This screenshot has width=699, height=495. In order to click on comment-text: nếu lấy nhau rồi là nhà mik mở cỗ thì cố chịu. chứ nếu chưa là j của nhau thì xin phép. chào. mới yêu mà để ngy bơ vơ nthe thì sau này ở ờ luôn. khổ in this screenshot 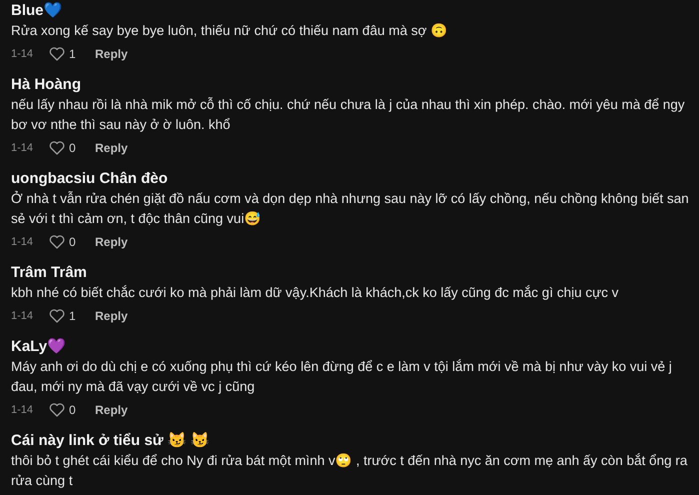, I will do `click(348, 115)`.